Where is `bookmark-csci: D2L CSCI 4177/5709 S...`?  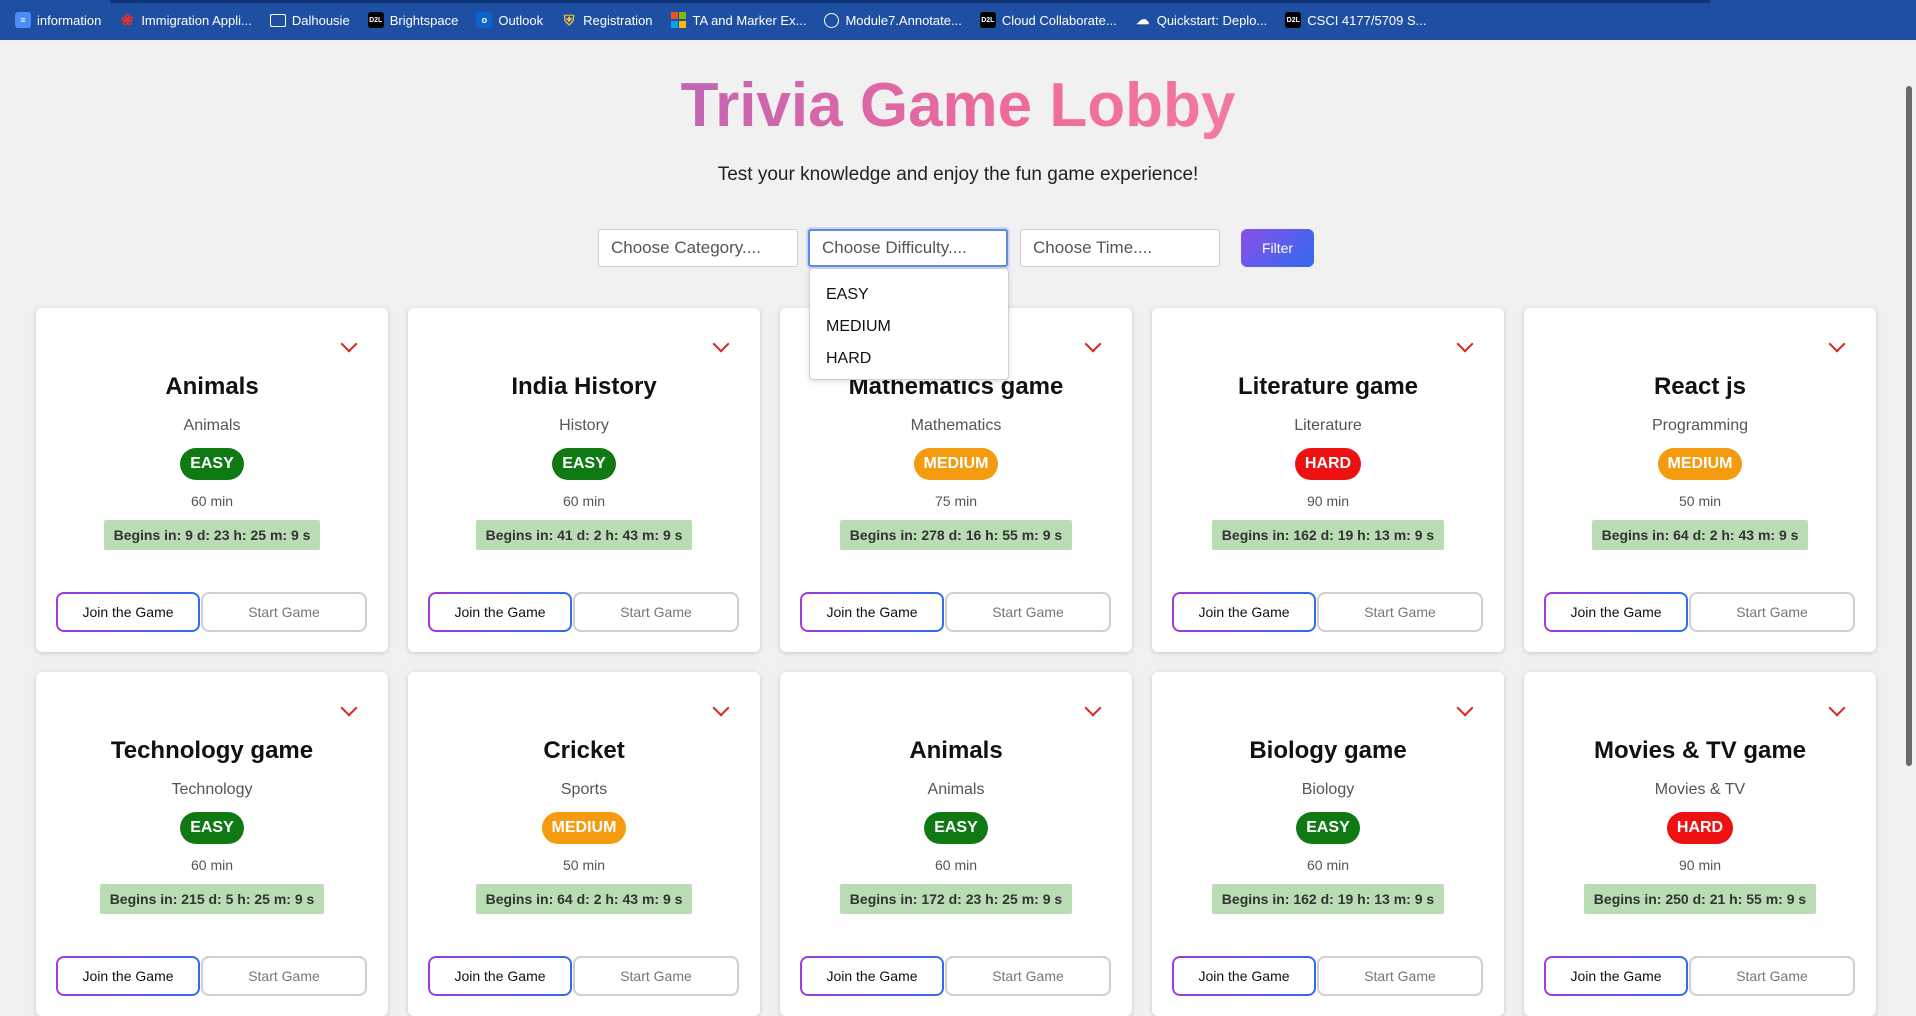
bookmark-csci: D2L CSCI 4177/5709 S... is located at coordinates (1355, 20).